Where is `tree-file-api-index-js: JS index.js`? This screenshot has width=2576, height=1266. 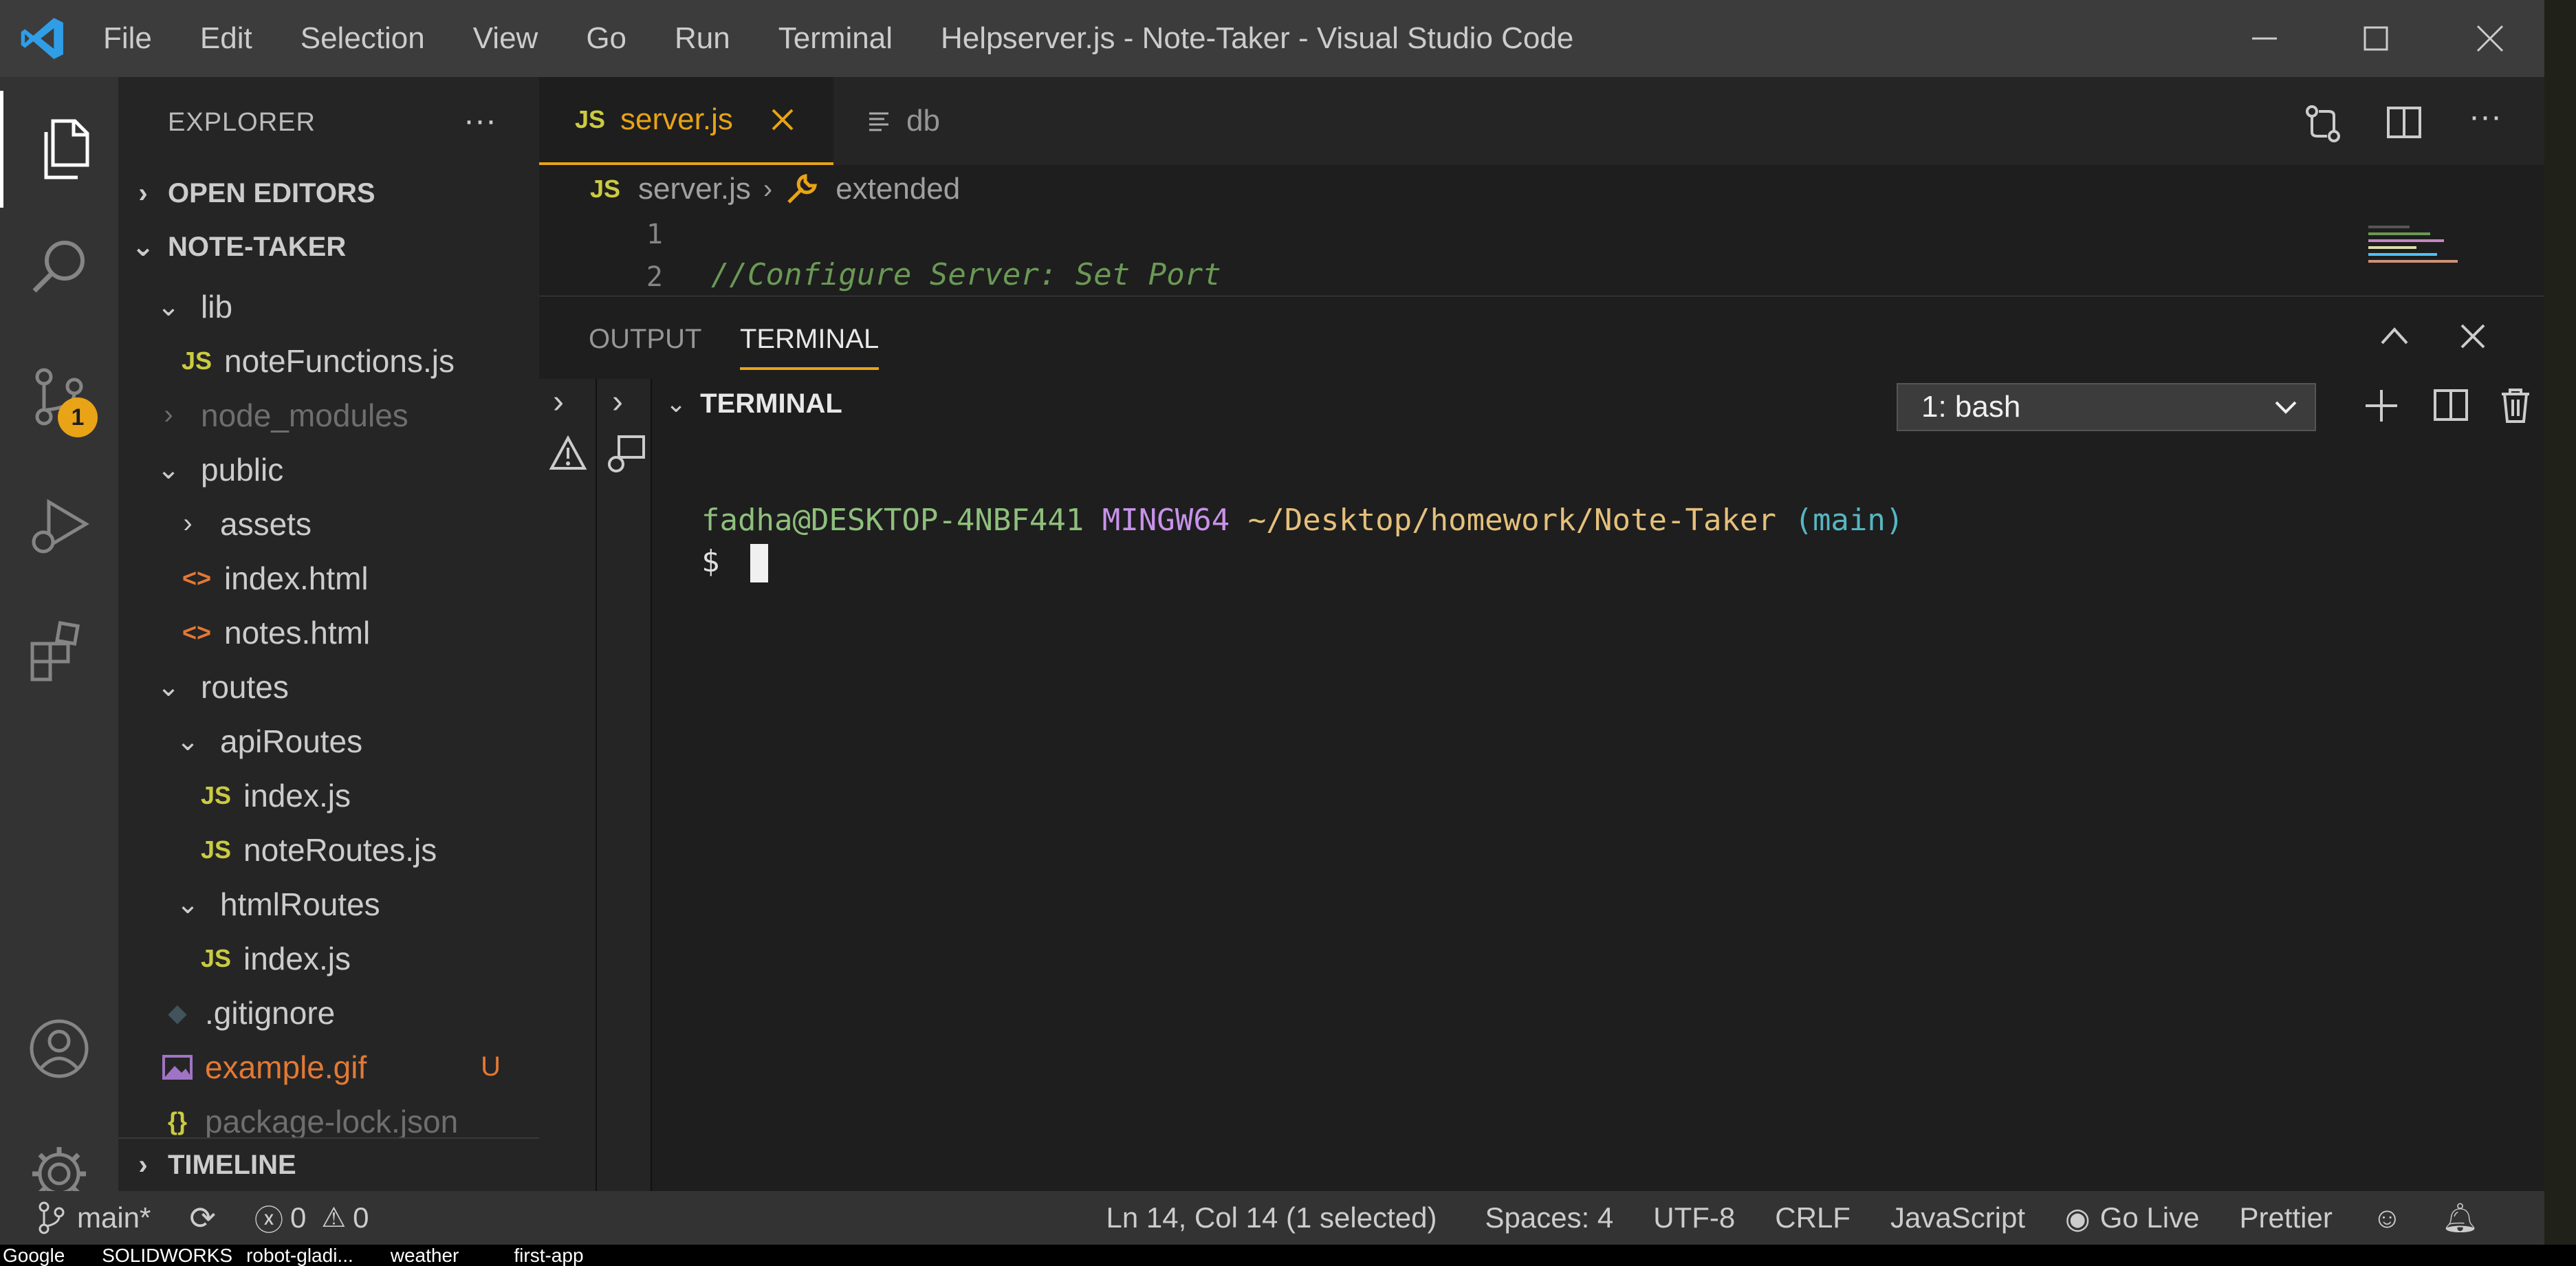
tree-file-api-index-js: JS index.js is located at coordinates (328, 795).